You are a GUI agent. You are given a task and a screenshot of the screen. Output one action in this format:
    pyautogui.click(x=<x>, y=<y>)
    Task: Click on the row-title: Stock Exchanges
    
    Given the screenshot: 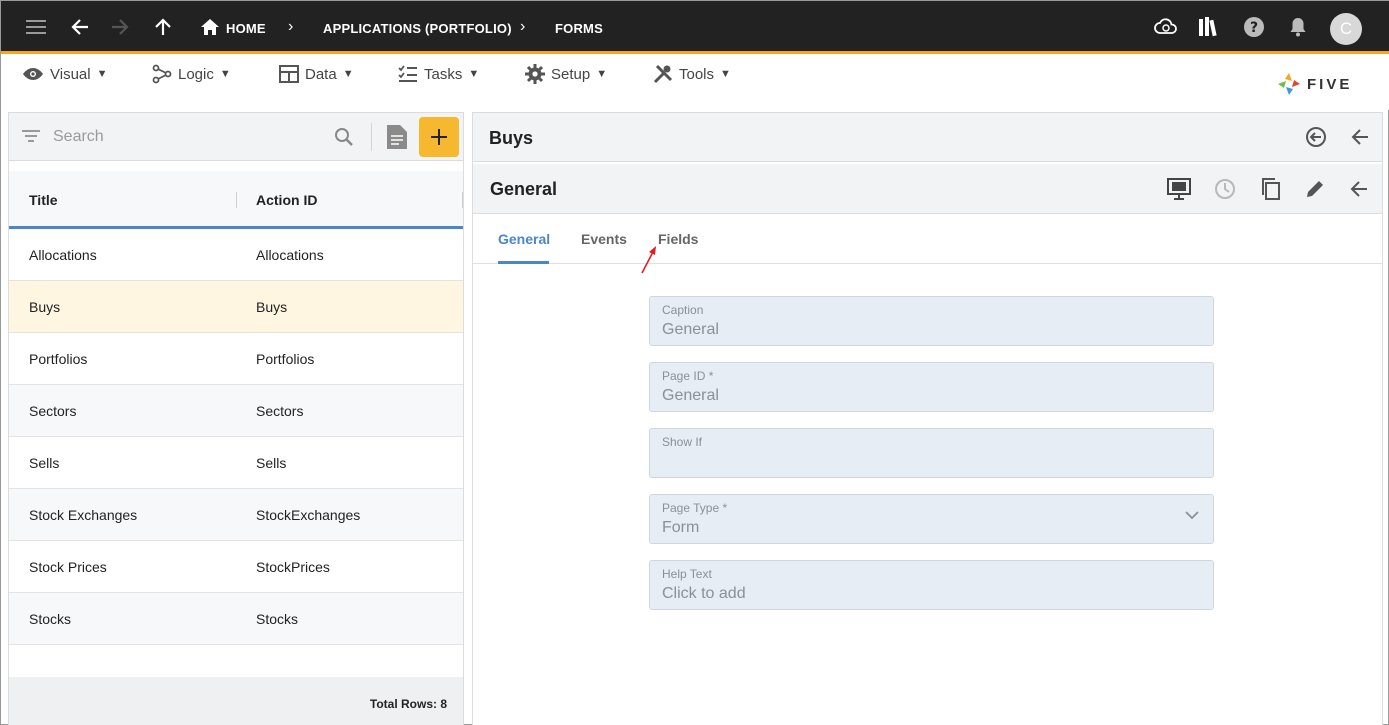 What is the action you would take?
    pyautogui.click(x=83, y=515)
    